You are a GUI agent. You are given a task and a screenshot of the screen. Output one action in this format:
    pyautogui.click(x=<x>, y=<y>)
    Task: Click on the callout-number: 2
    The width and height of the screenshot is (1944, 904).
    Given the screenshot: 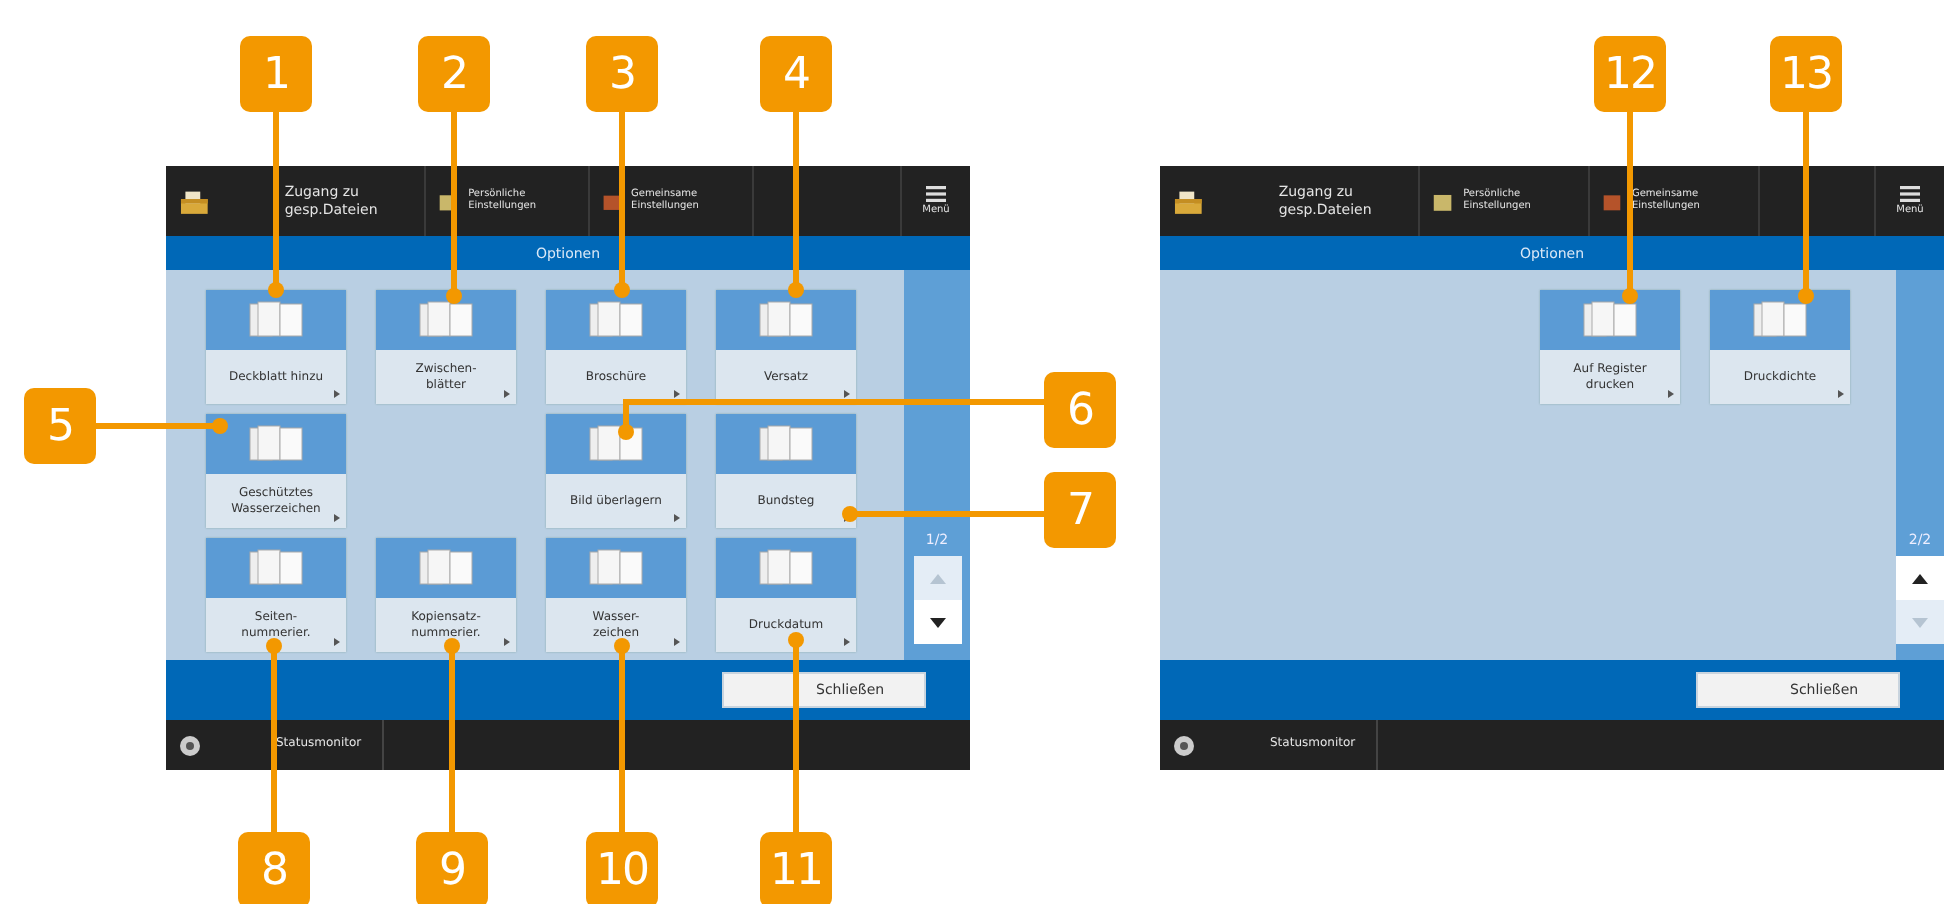 What is the action you would take?
    pyautogui.click(x=454, y=74)
    